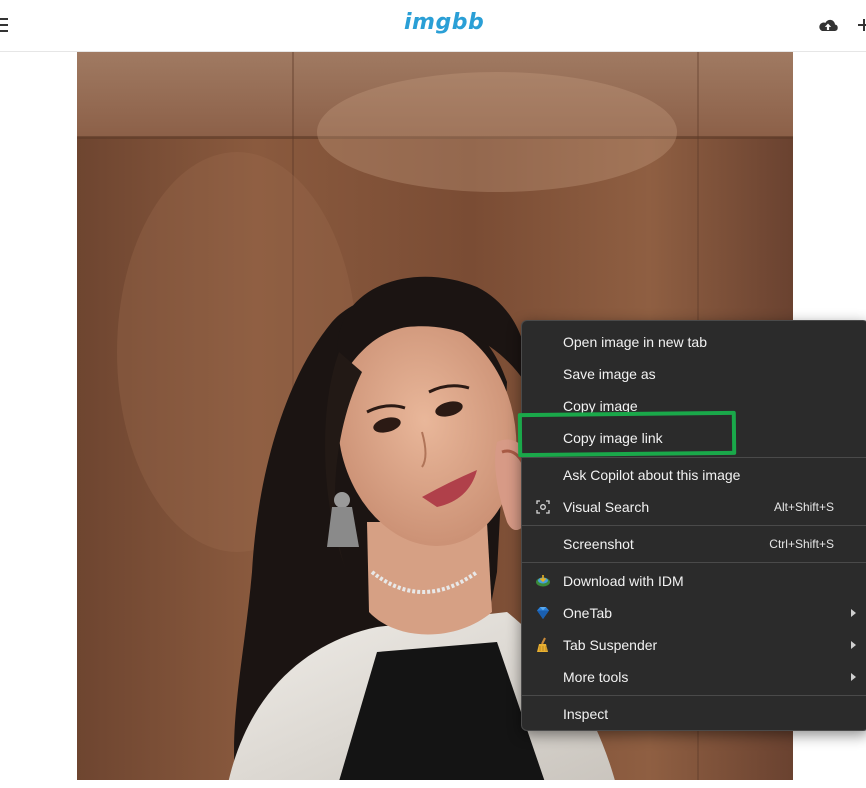 The height and width of the screenshot is (788, 866). Describe the element at coordinates (623, 581) in the screenshot. I see `menu-item-label: Download with IDM` at that location.